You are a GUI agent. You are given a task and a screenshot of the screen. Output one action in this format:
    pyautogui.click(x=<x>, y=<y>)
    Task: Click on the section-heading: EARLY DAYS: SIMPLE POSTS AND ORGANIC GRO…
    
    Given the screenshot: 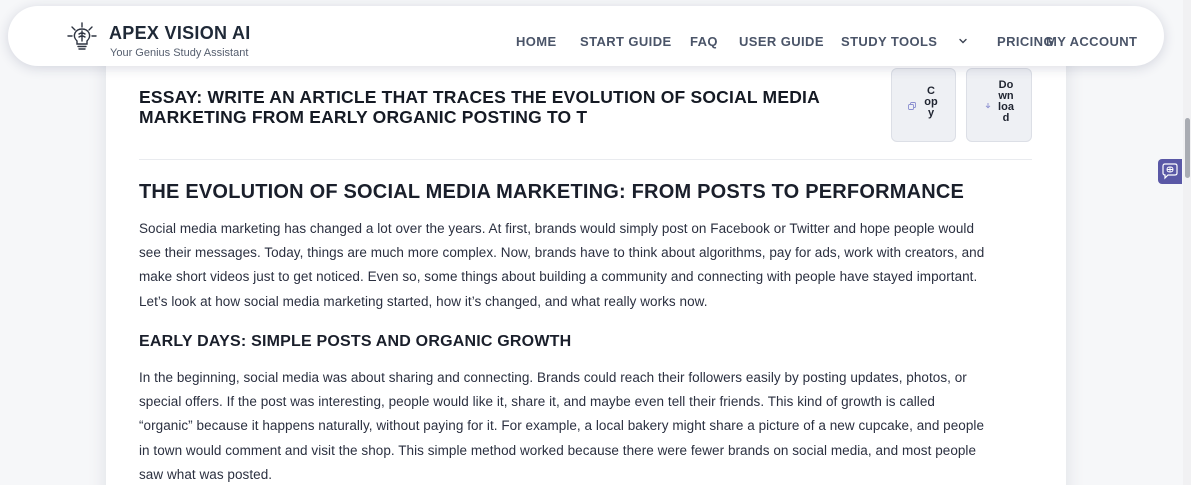 What is the action you would take?
    pyautogui.click(x=355, y=341)
    